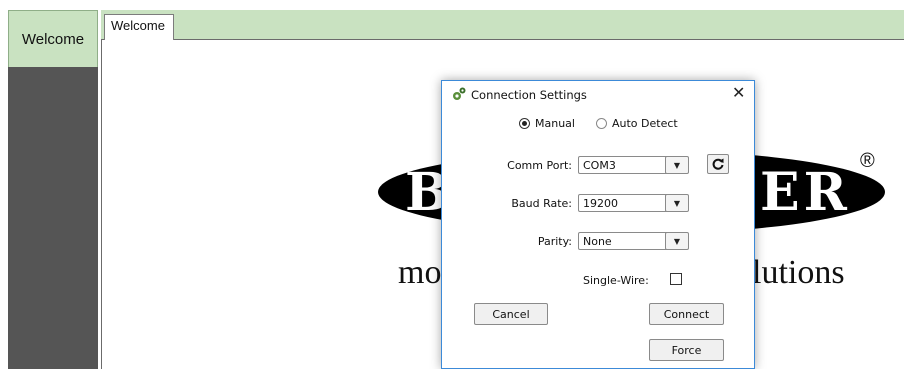  What do you see at coordinates (599, 165) in the screenshot?
I see `comm-port-value: COM3` at bounding box center [599, 165].